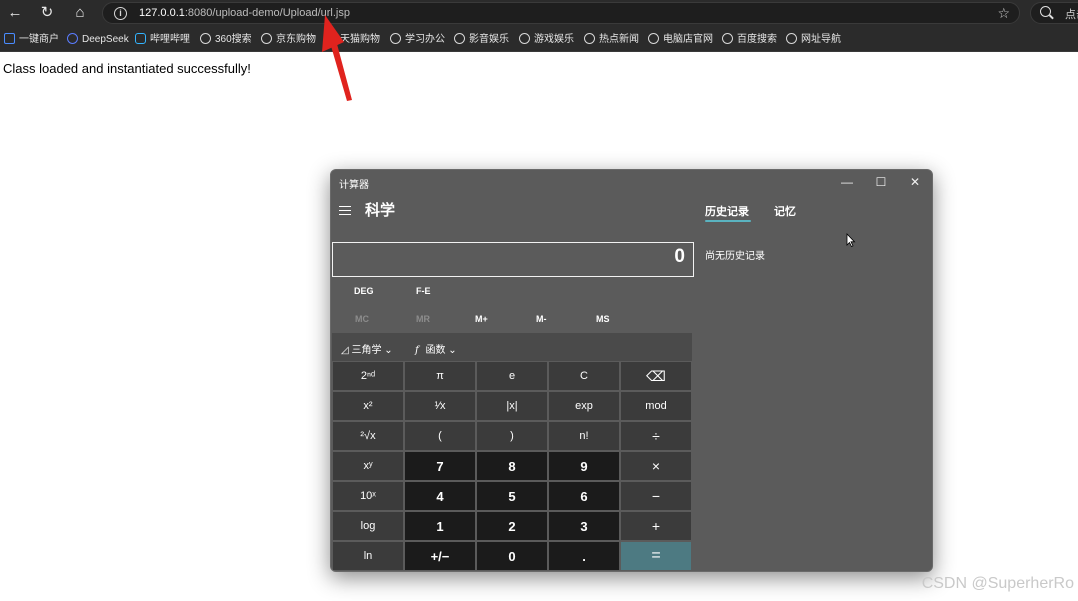 This screenshot has width=1078, height=601. Describe the element at coordinates (512, 376) in the screenshot. I see `e-button: e` at that location.